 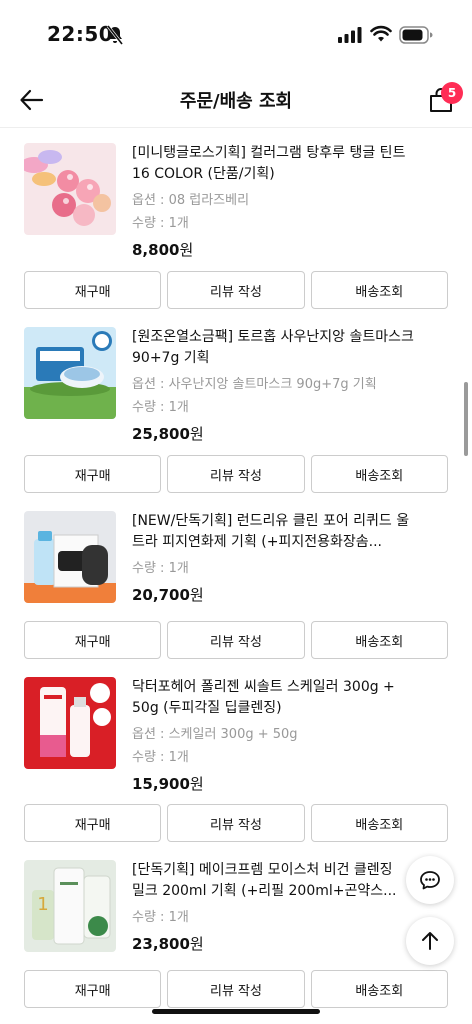 What do you see at coordinates (215, 734) in the screenshot?
I see `product-option: 옵션 : 스케일러 300g + 50g` at bounding box center [215, 734].